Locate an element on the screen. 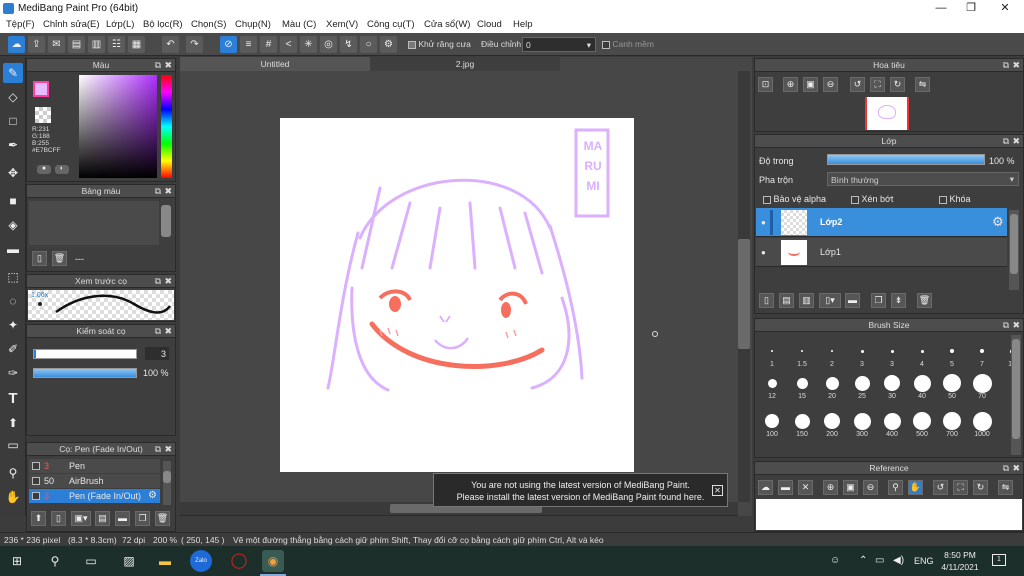  primary-color-swatch is located at coordinates (41, 89).